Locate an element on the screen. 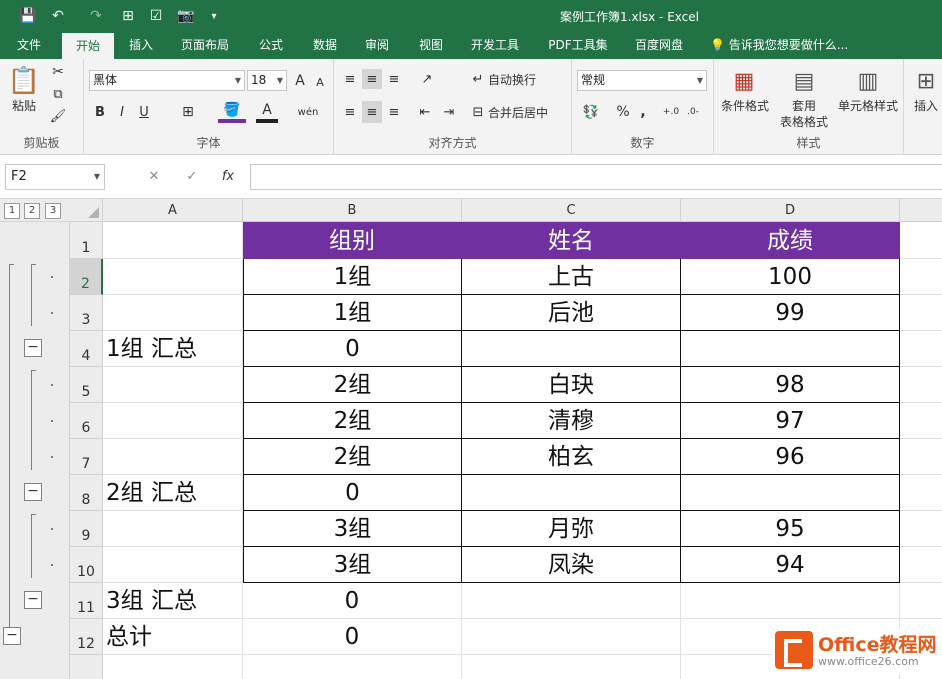  tab-view: 视图 is located at coordinates (431, 45).